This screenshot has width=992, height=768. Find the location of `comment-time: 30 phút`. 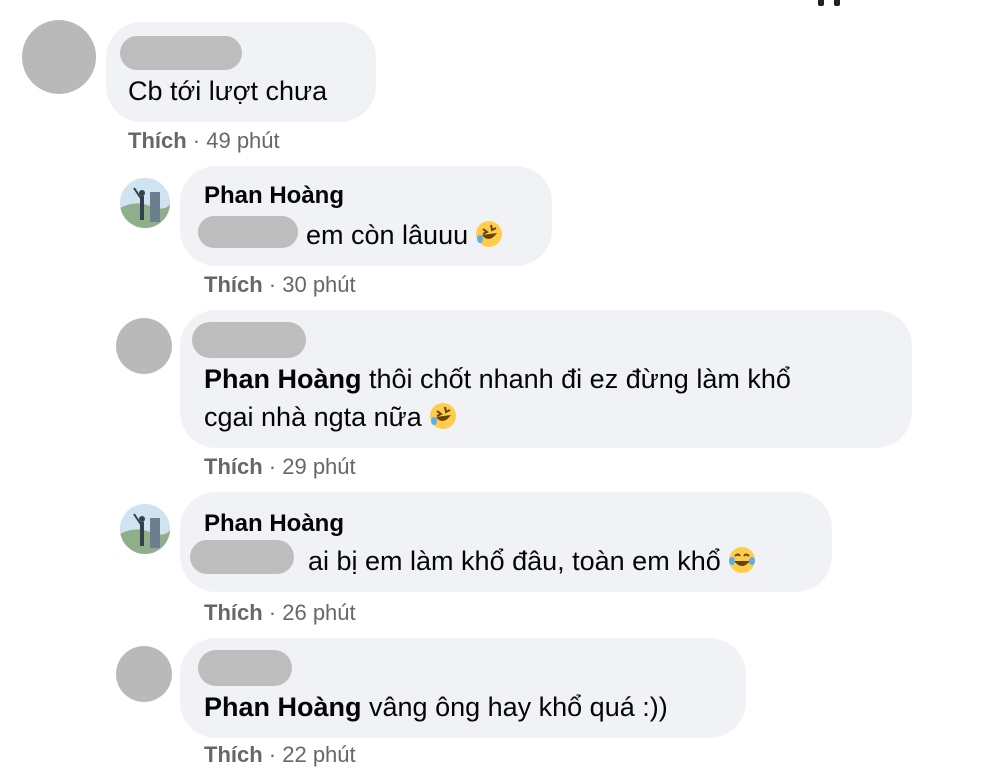

comment-time: 30 phút is located at coordinates (318, 284).